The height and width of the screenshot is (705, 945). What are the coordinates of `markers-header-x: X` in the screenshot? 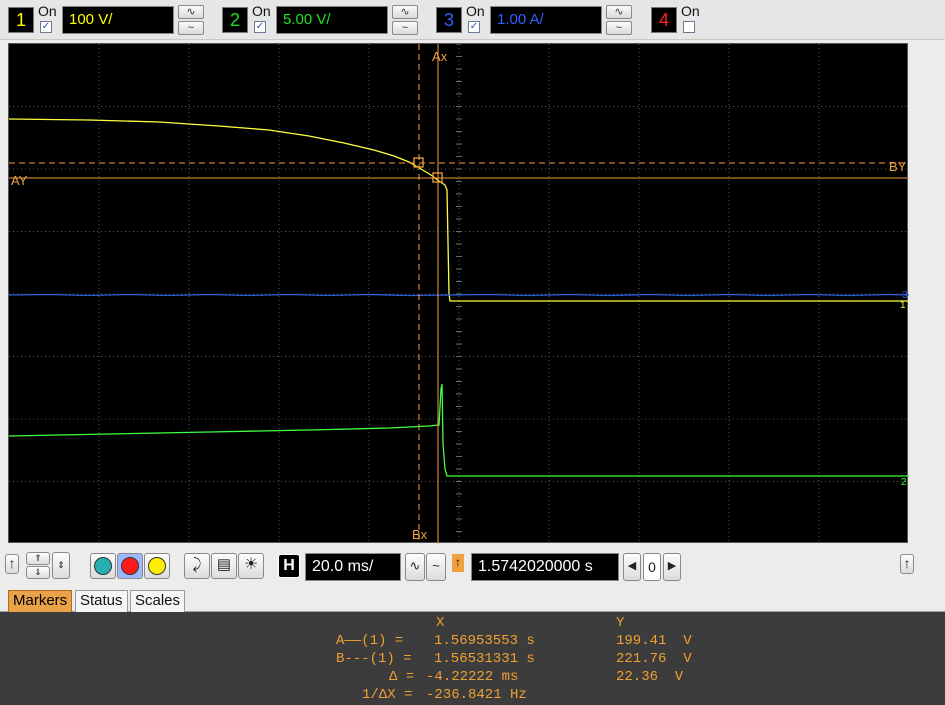 It's located at (440, 623).